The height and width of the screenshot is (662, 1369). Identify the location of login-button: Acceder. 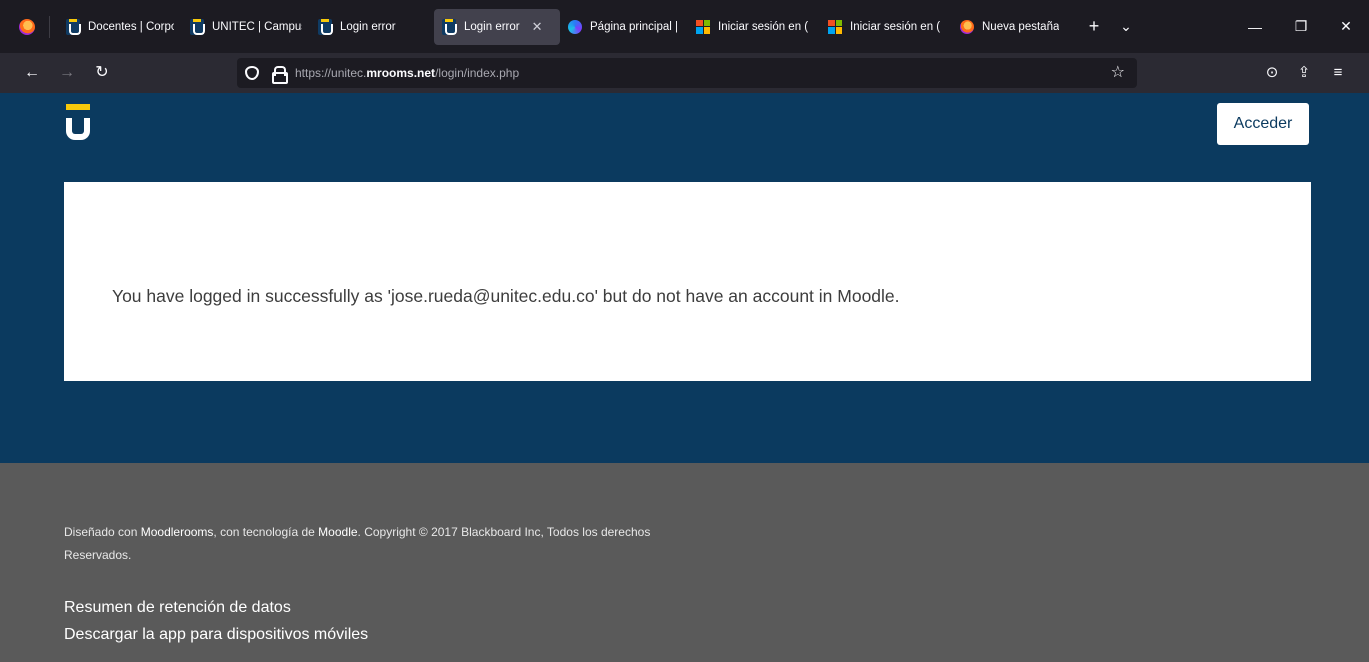
(1263, 124).